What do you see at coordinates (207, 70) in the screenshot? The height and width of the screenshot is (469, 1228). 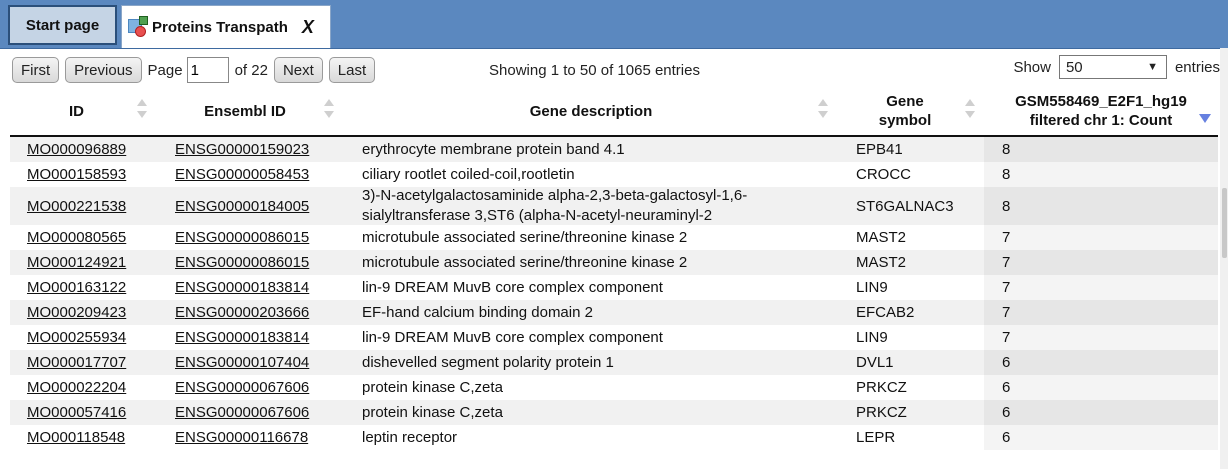 I see `page-number-input` at bounding box center [207, 70].